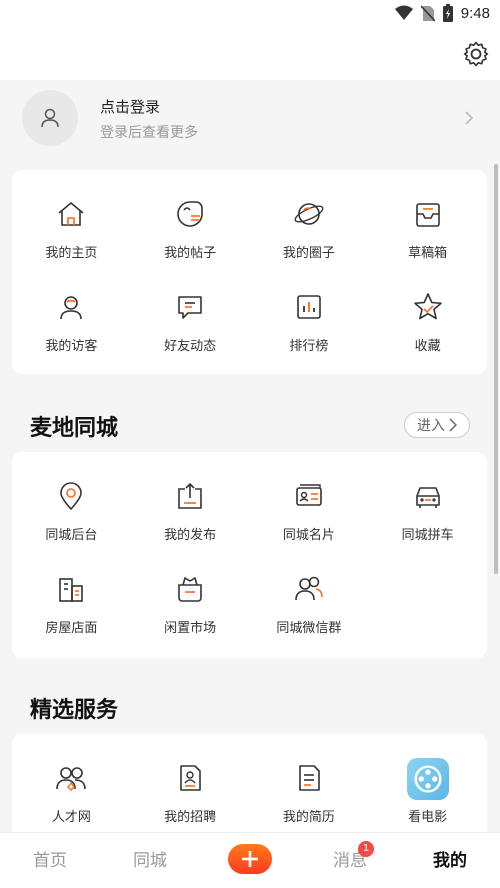  I want to click on grid-item-my-visitors: 我的访客, so click(71, 313).